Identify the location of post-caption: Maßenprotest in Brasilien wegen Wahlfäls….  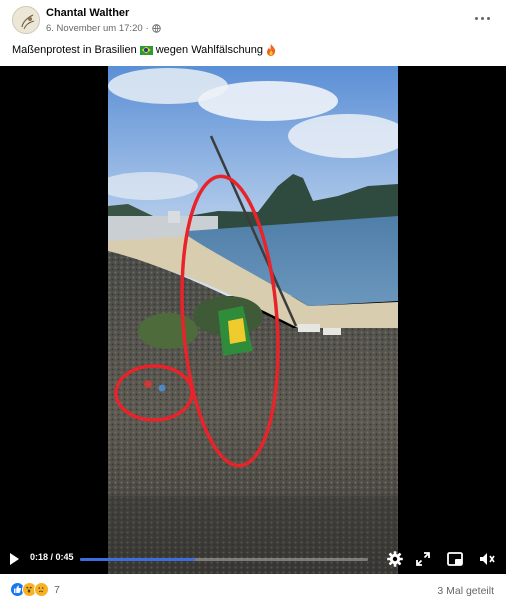
(144, 50).